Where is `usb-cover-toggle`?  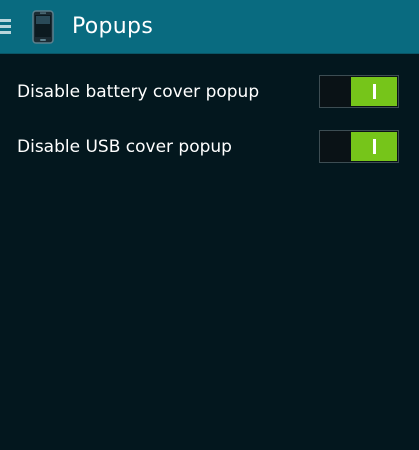
usb-cover-toggle is located at coordinates (359, 146).